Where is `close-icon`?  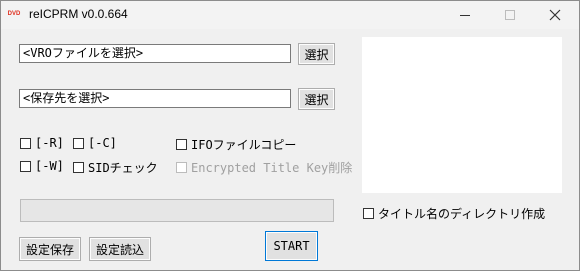 close-icon is located at coordinates (554, 15).